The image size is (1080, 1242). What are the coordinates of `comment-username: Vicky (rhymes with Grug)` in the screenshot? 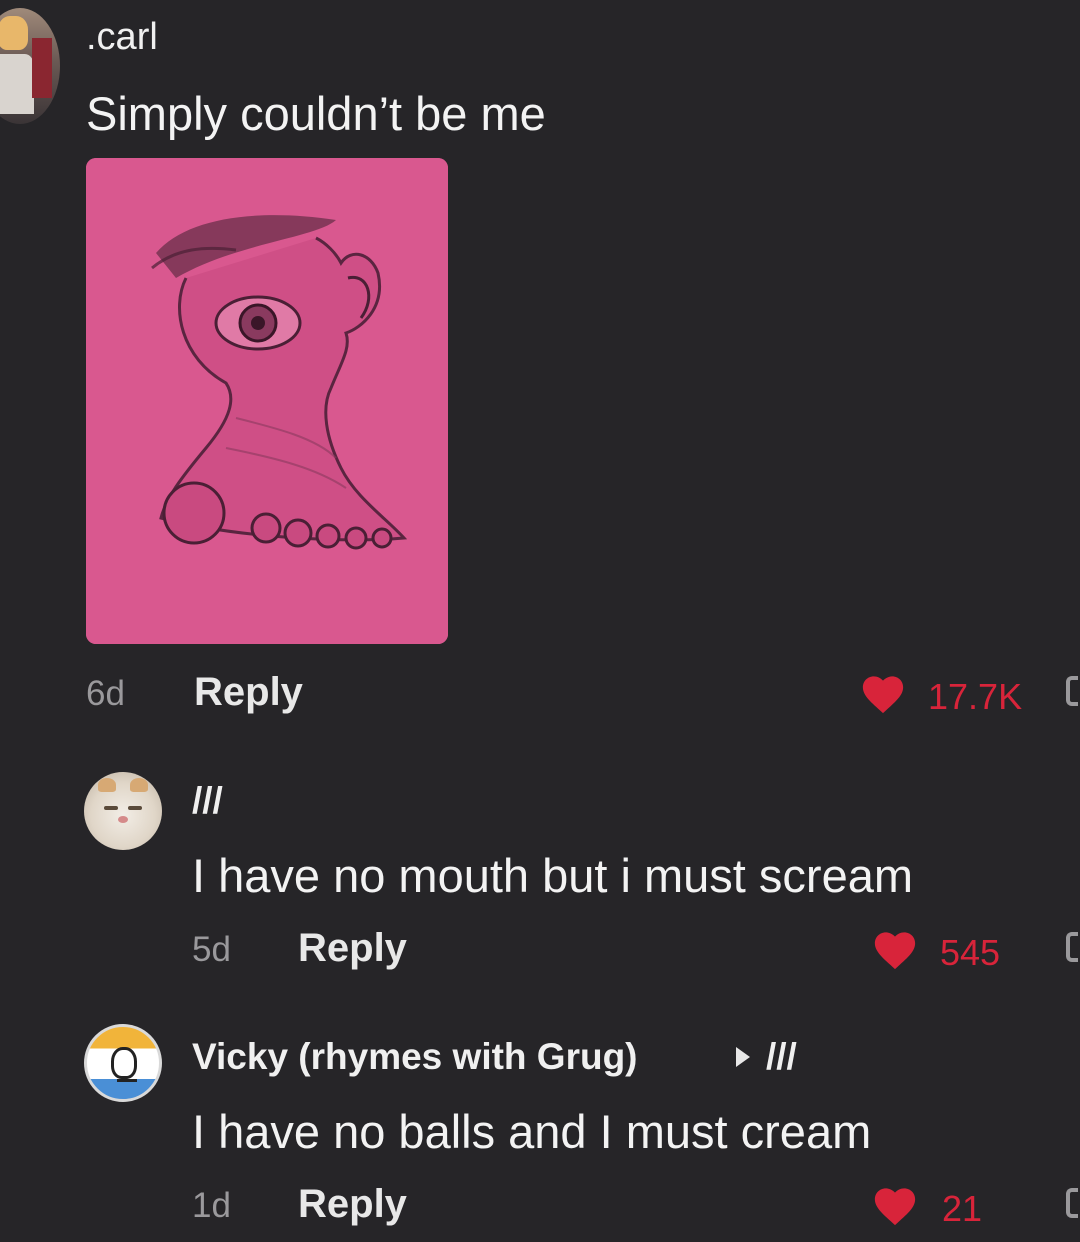 It's located at (415, 1057).